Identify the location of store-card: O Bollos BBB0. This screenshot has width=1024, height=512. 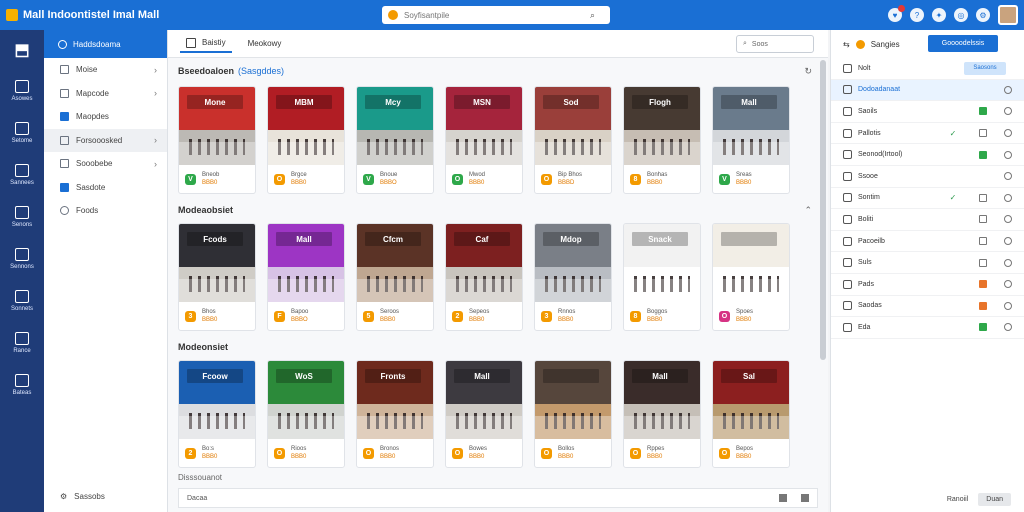
(573, 414).